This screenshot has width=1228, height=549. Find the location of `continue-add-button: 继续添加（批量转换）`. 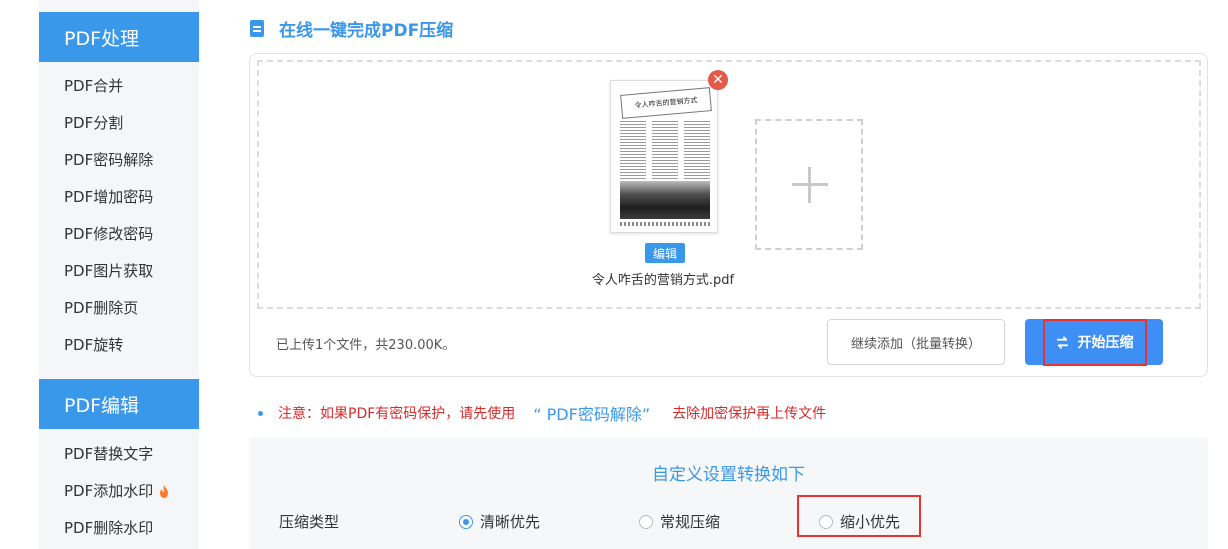

continue-add-button: 继续添加（批量转换） is located at coordinates (916, 342).